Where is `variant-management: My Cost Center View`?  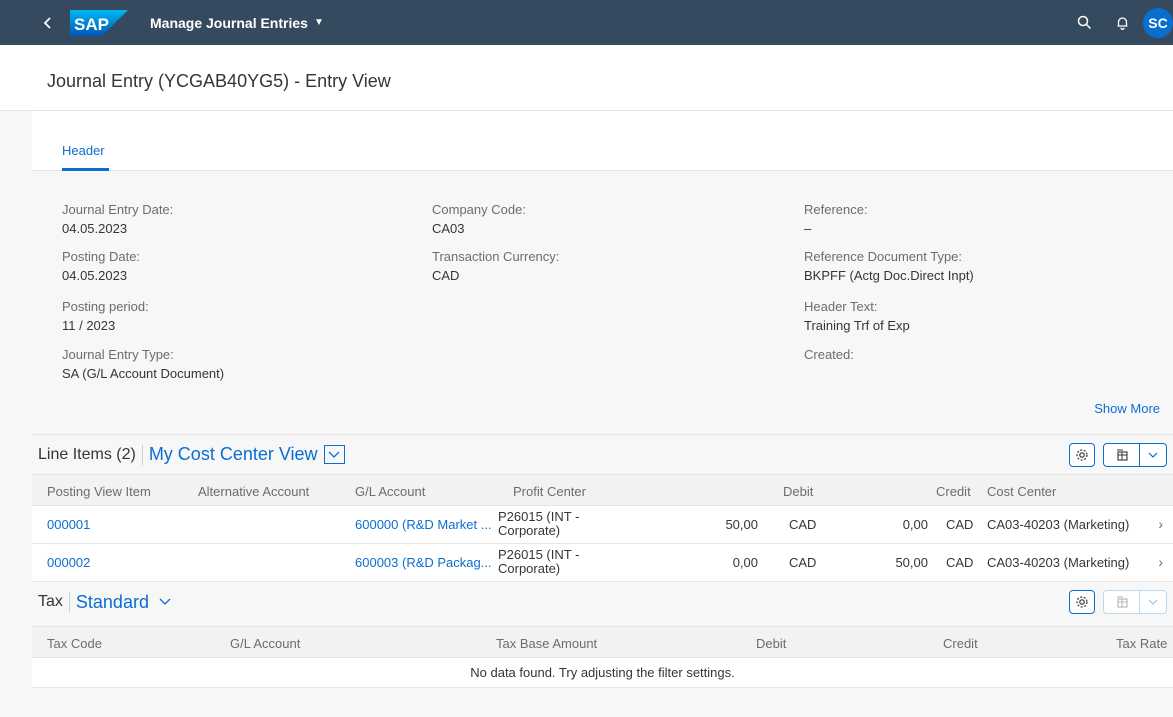
variant-management: My Cost Center View is located at coordinates (247, 454).